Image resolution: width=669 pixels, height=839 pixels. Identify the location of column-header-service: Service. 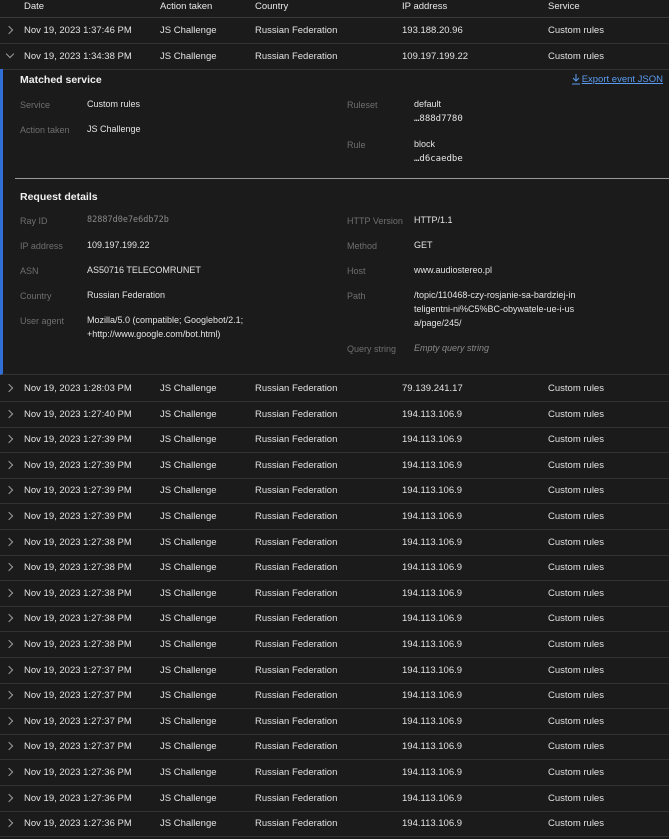
(564, 6).